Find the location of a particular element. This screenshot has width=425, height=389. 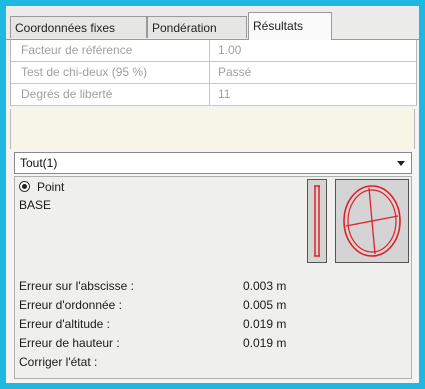

chevron-down-icon is located at coordinates (401, 163).